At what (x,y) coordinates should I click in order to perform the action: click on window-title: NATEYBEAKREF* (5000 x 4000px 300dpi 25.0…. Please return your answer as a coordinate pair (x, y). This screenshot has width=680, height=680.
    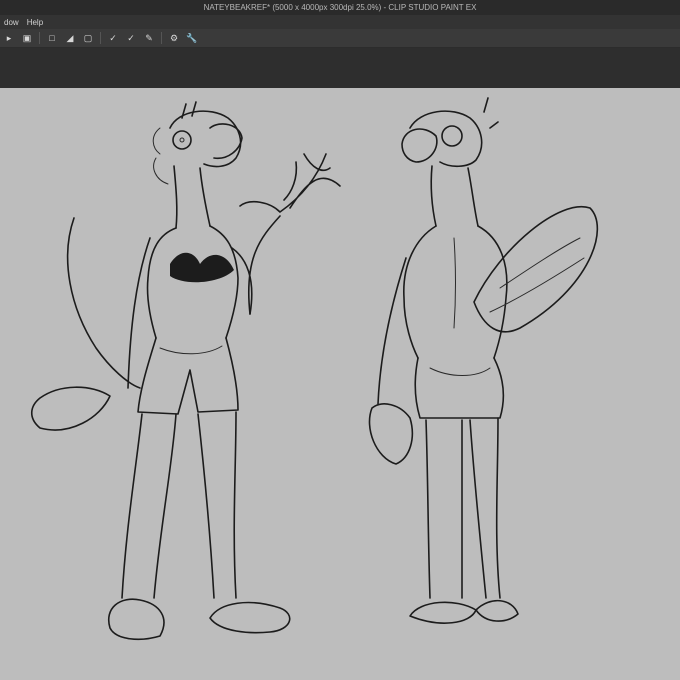
    Looking at the image, I should click on (340, 7).